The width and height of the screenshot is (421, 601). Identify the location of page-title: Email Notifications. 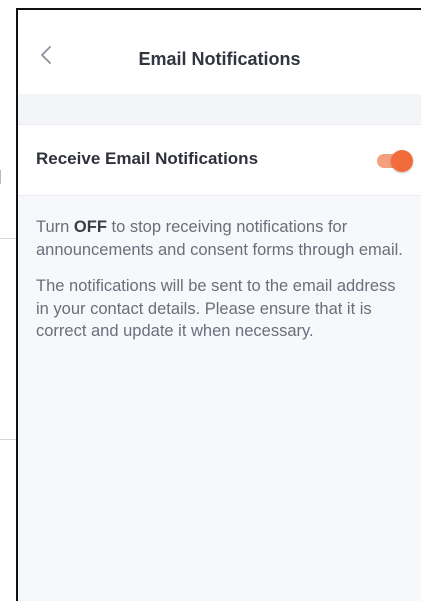
(219, 59).